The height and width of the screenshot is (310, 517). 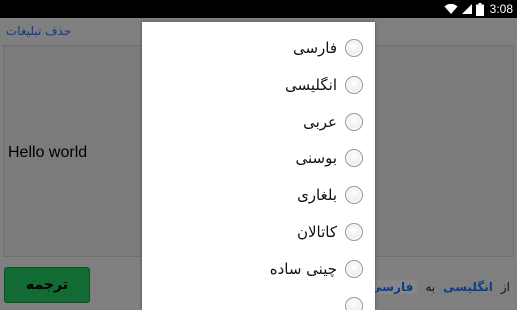 What do you see at coordinates (258, 269) in the screenshot?
I see `language-option-chinese-simplified: چینی ساده` at bounding box center [258, 269].